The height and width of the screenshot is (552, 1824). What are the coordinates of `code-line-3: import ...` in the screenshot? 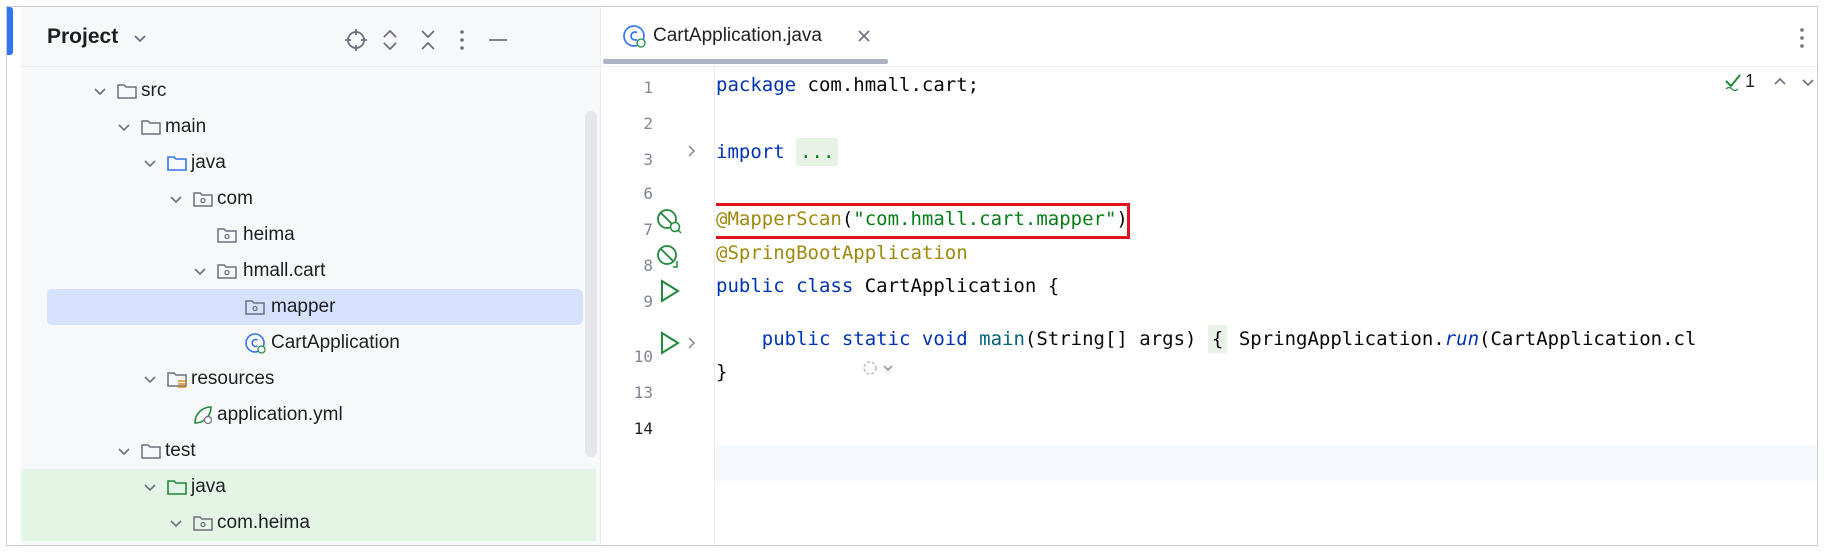 It's located at (777, 152).